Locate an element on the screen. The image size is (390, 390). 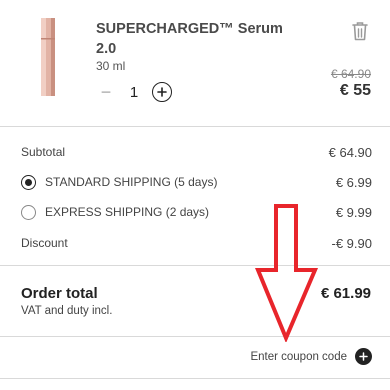
radio-checked-icon is located at coordinates (28, 182).